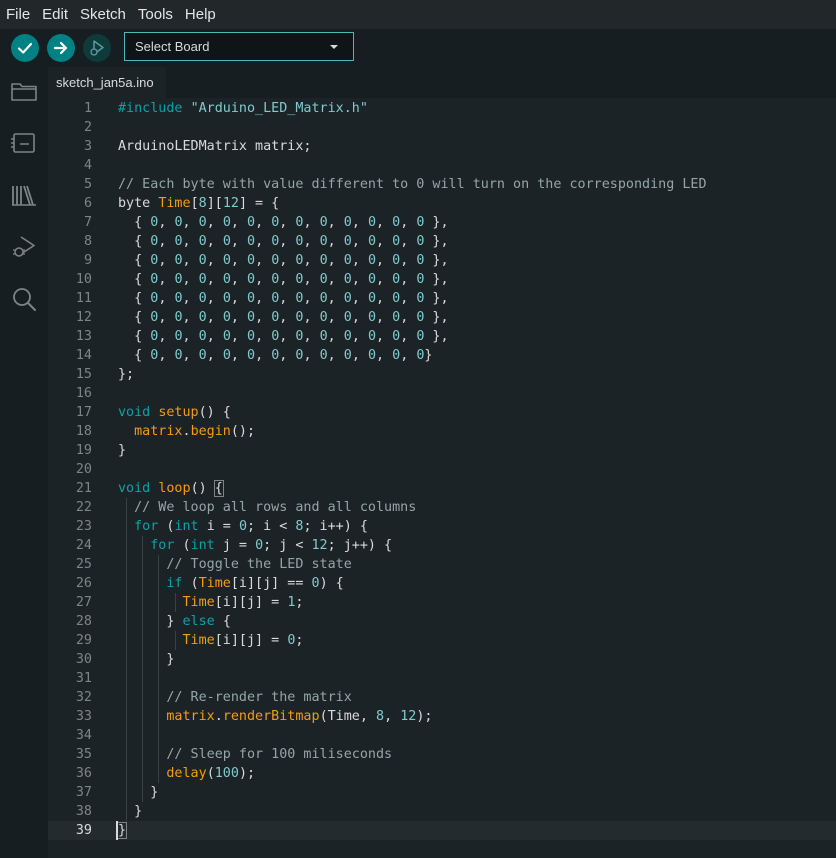  What do you see at coordinates (442, 469) in the screenshot?
I see `code-line: 20` at bounding box center [442, 469].